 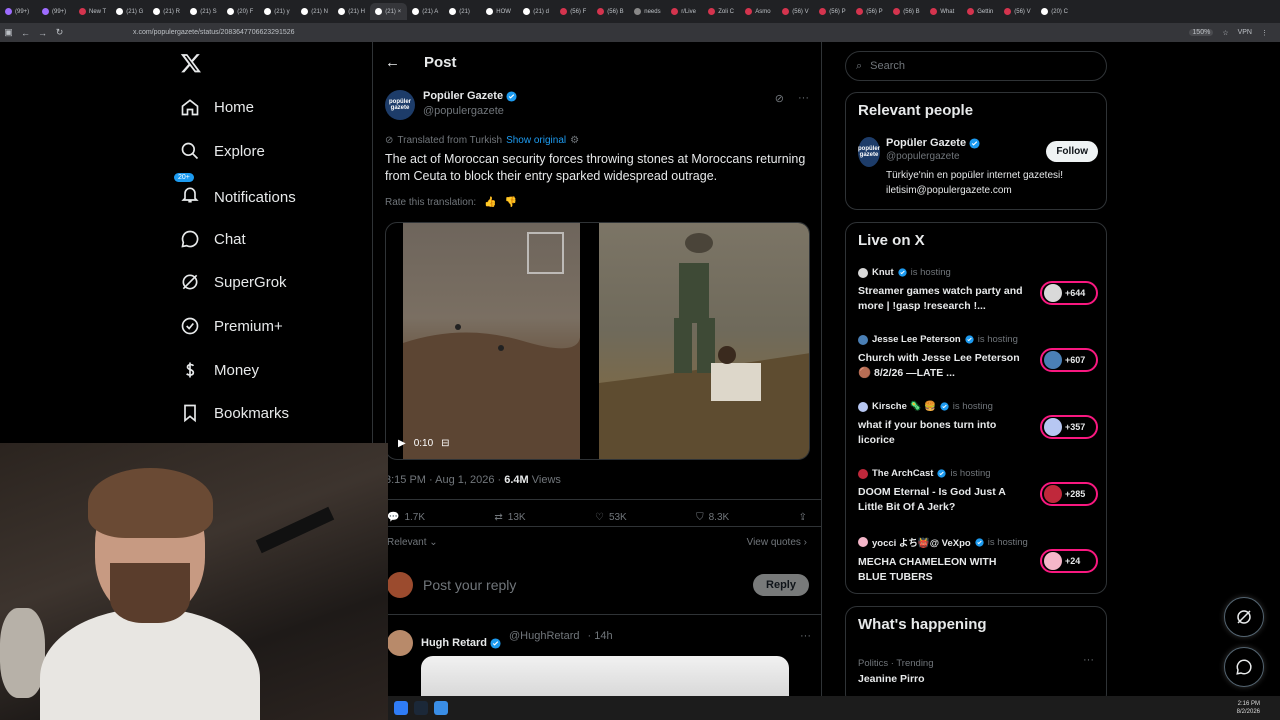 What do you see at coordinates (351, 11) in the screenshot?
I see `browser-tab: (21) H` at bounding box center [351, 11].